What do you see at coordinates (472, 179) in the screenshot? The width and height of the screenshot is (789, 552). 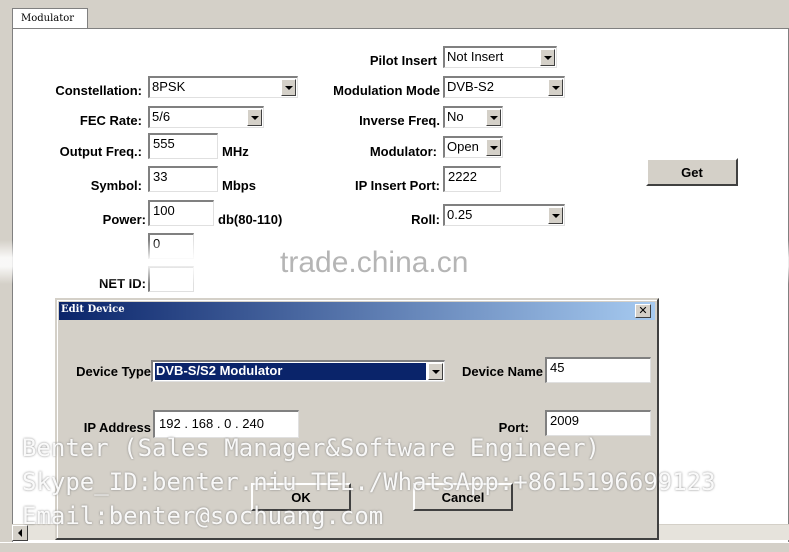 I see `ip-insert-port-input: 2222` at bounding box center [472, 179].